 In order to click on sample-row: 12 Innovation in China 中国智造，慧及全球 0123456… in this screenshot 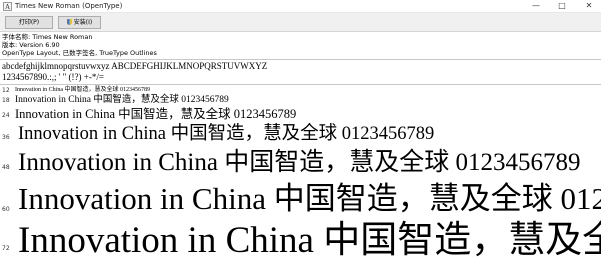, I will do `click(300, 90)`.